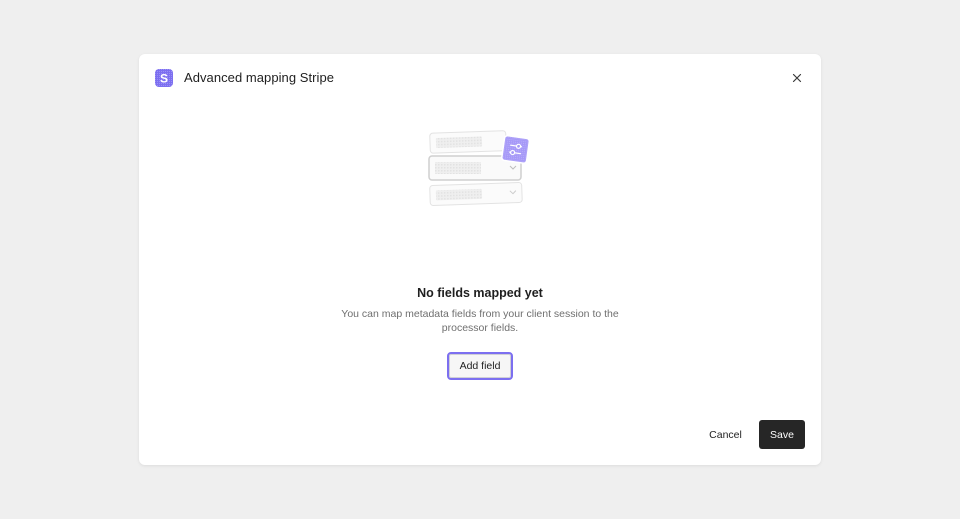  What do you see at coordinates (782, 434) in the screenshot?
I see `save-button: Save` at bounding box center [782, 434].